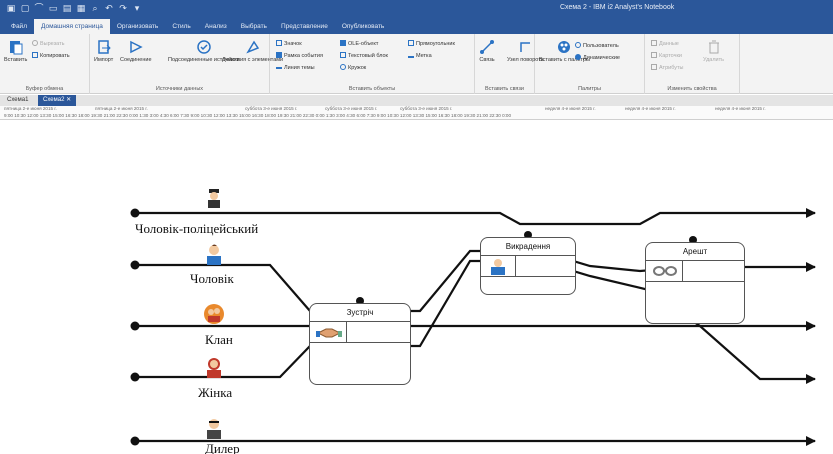 The image size is (833, 454). Describe the element at coordinates (654, 67) in the screenshot. I see `attributes-icon` at that location.